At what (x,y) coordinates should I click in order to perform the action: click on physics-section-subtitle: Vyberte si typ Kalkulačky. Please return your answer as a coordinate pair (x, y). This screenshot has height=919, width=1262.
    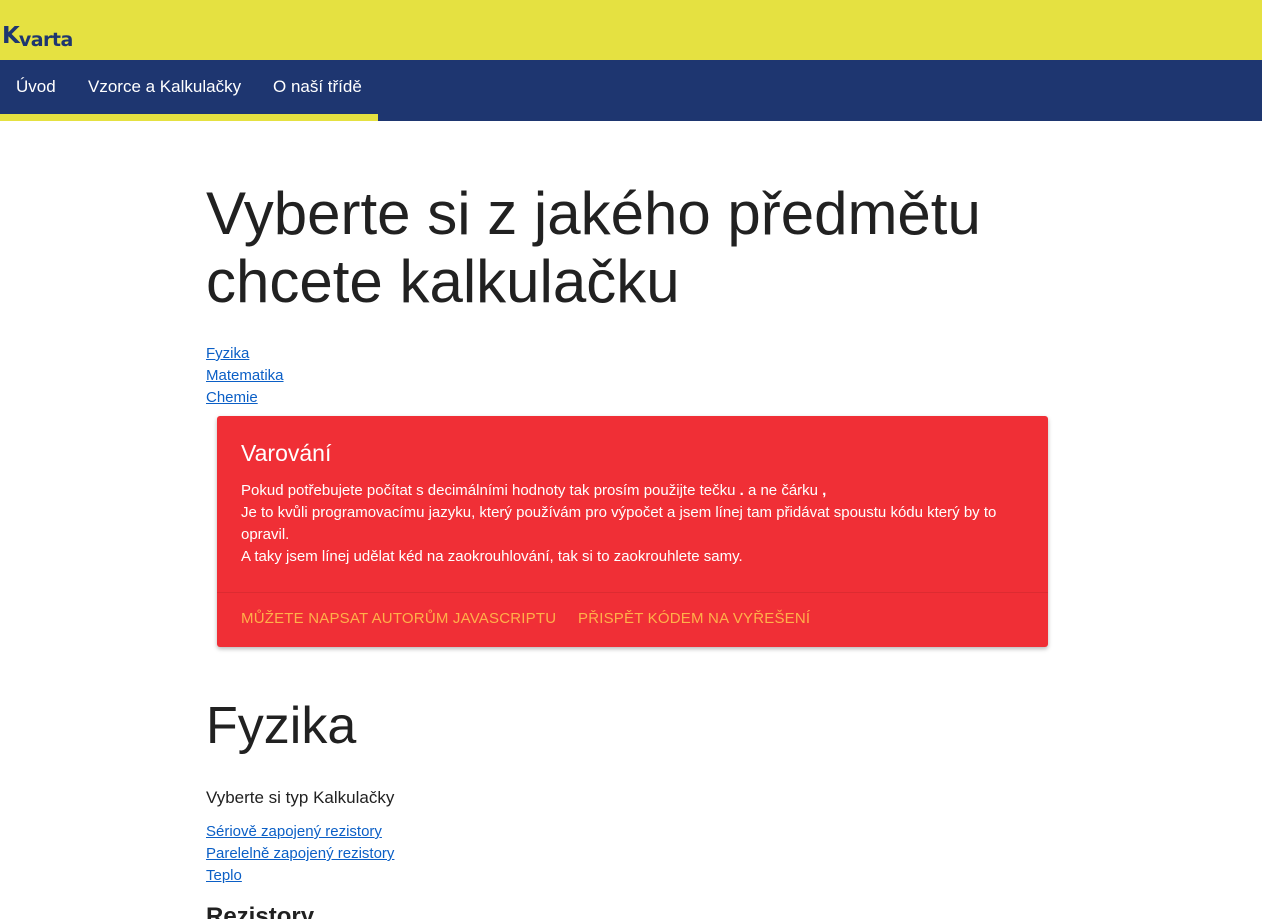
    Looking at the image, I should click on (300, 797).